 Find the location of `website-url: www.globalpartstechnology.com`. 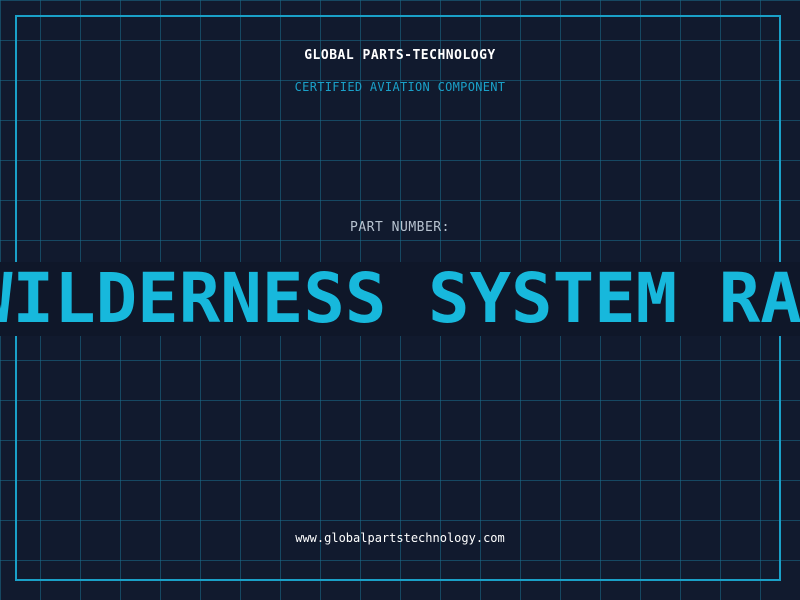

website-url: www.globalpartstechnology.com is located at coordinates (400, 538).